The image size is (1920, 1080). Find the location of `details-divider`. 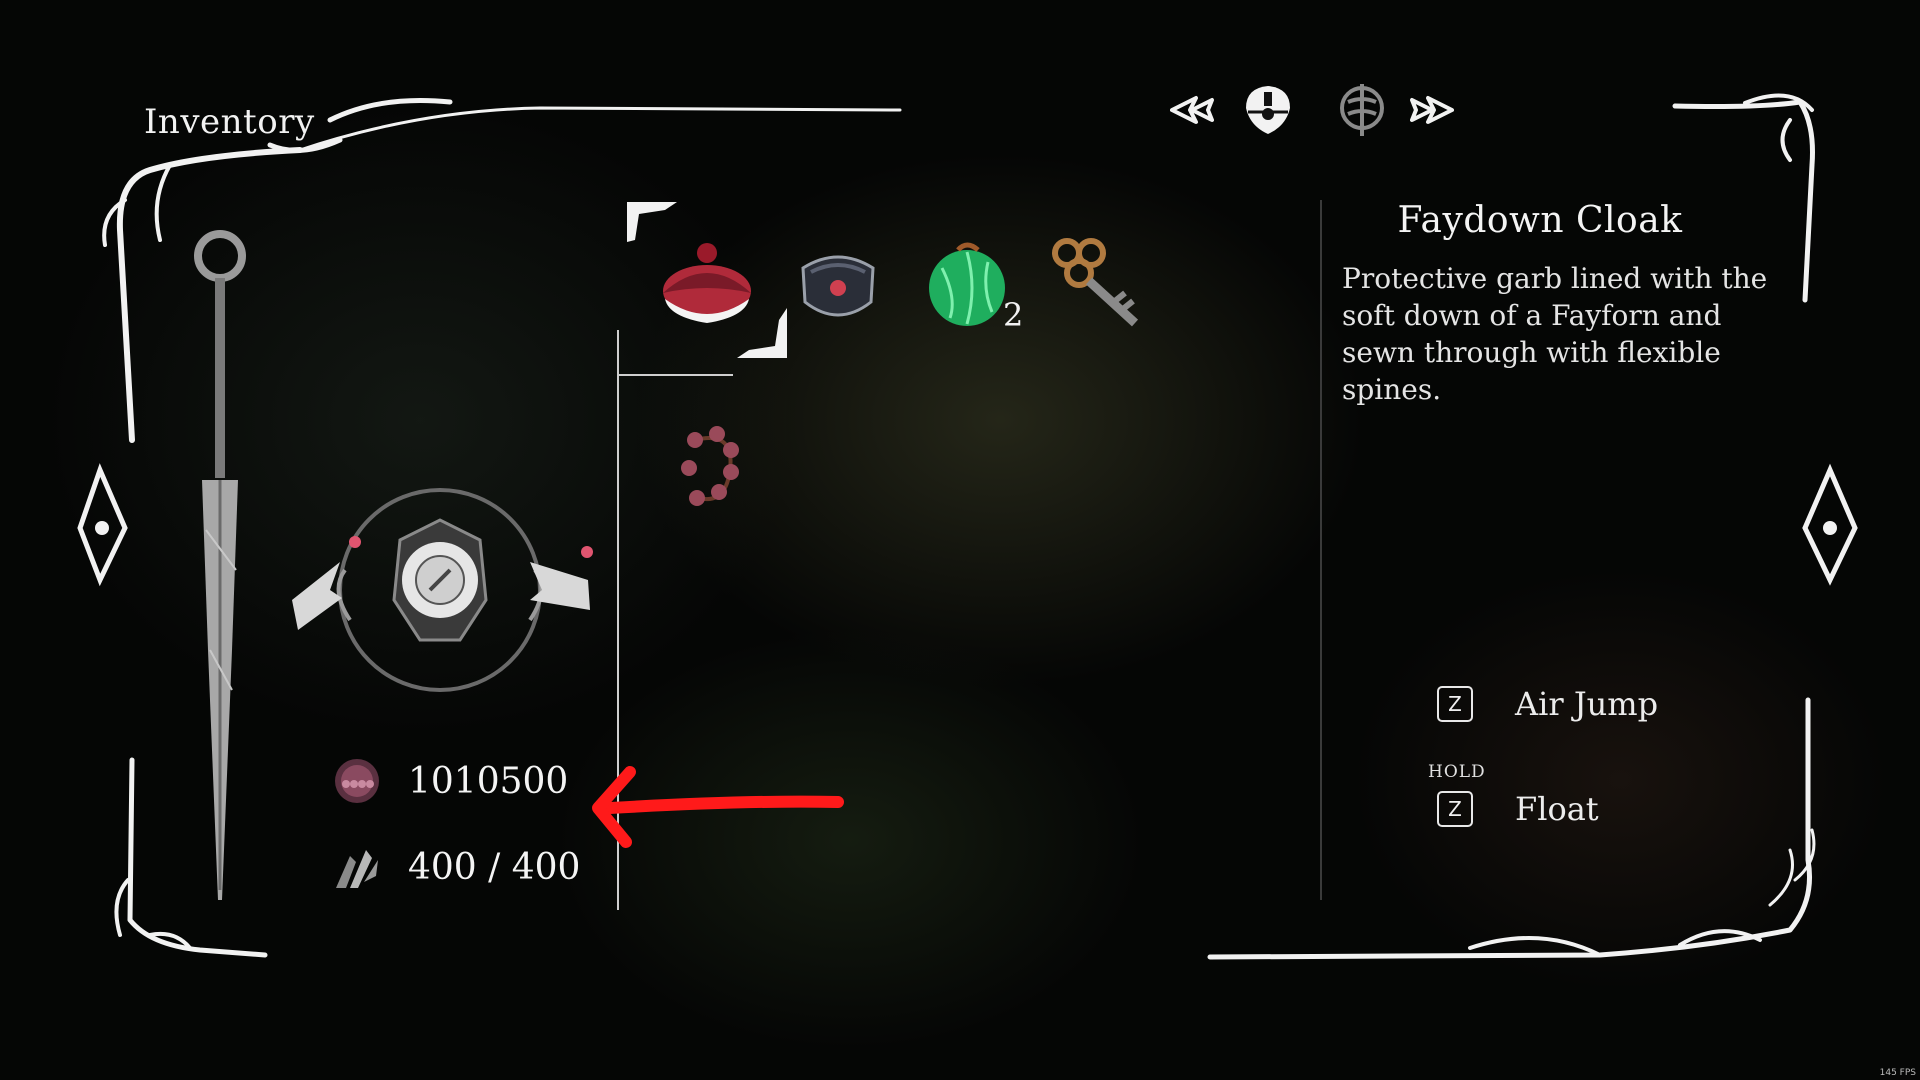

details-divider is located at coordinates (1321, 550).